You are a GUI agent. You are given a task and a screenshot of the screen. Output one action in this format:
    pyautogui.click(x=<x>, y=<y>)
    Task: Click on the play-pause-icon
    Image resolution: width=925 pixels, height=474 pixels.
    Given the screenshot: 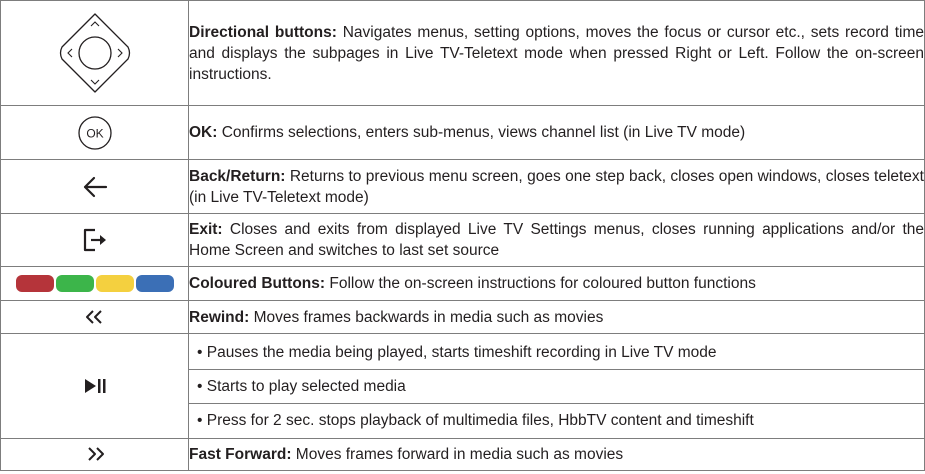 What is the action you would take?
    pyautogui.click(x=94, y=385)
    